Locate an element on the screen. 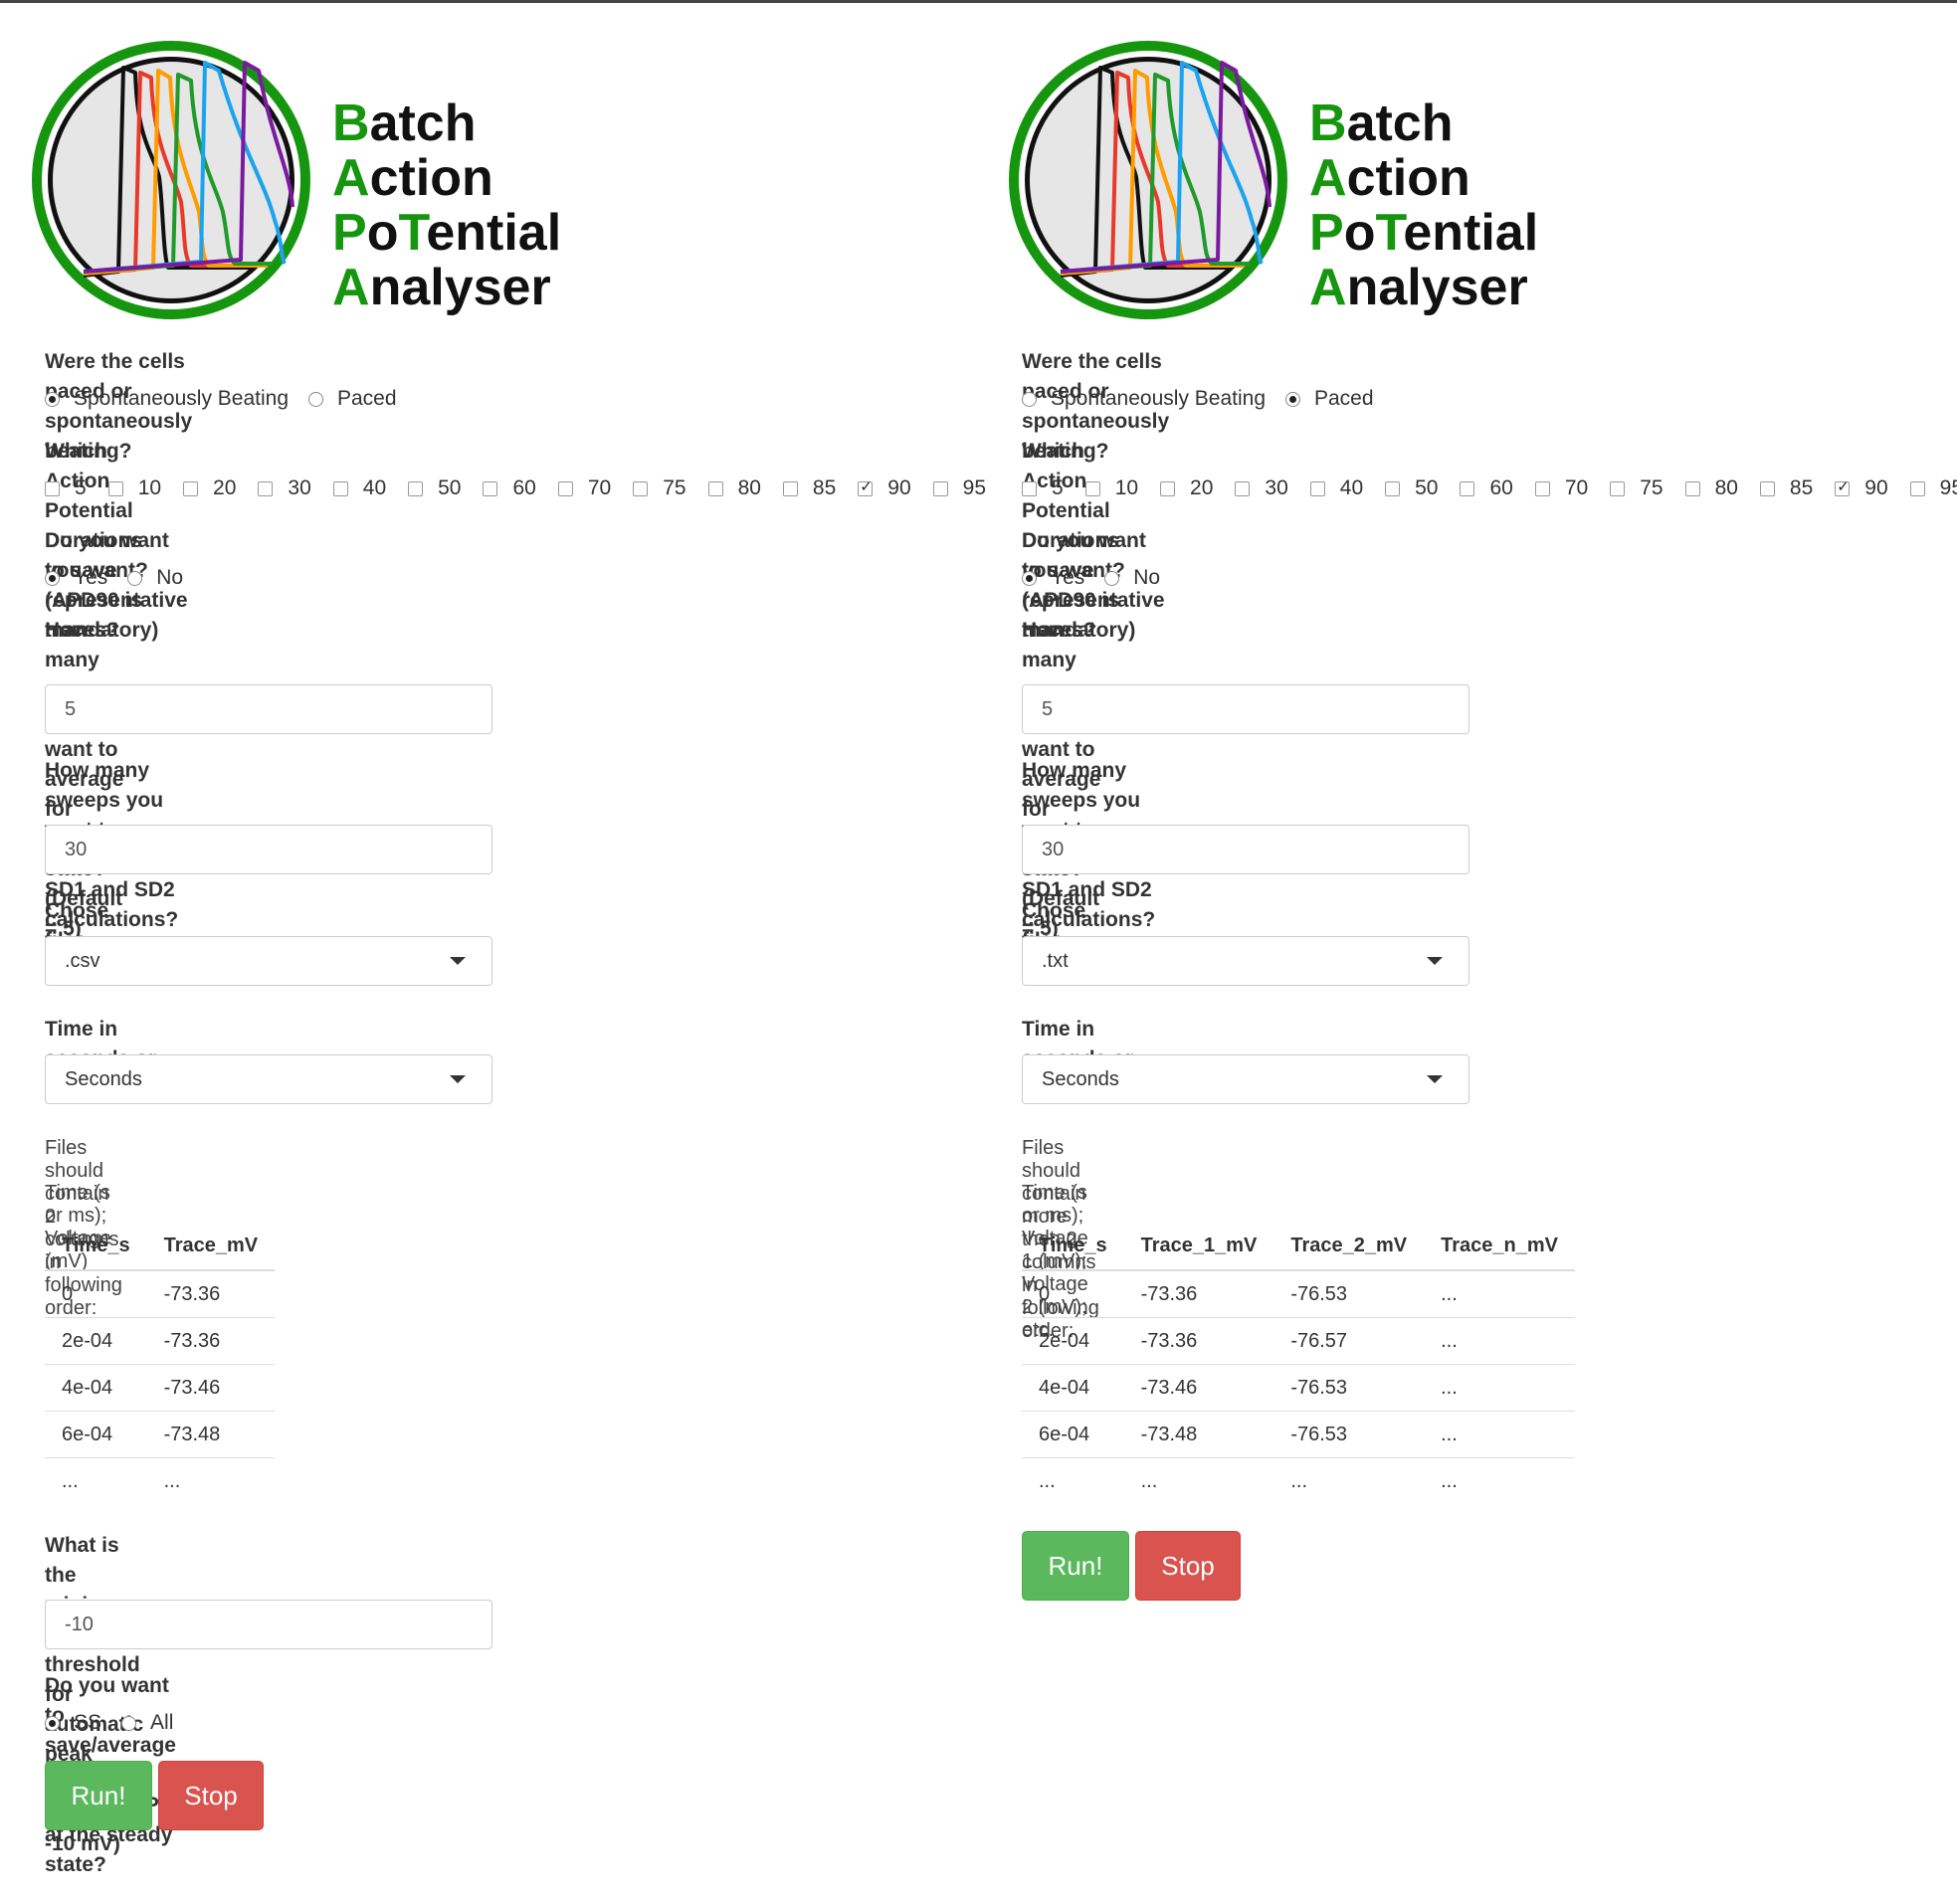 This screenshot has height=1904, width=1957. column-header: Trace_2_mV is located at coordinates (1349, 1247).